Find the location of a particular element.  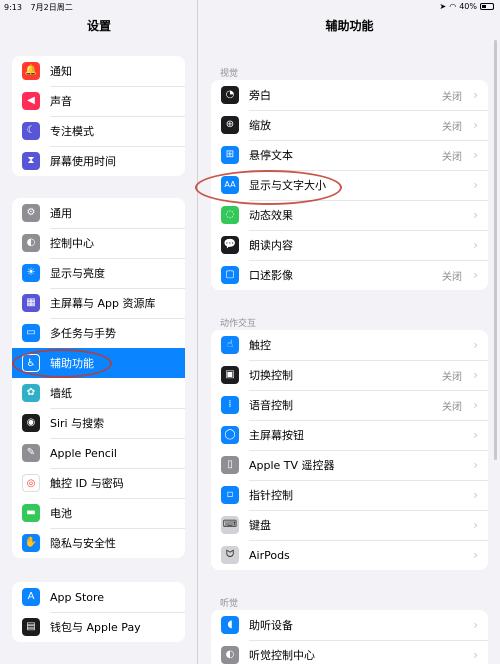

row-hearing-control-center: ◐ 听觉控制中心 › is located at coordinates (349, 652).